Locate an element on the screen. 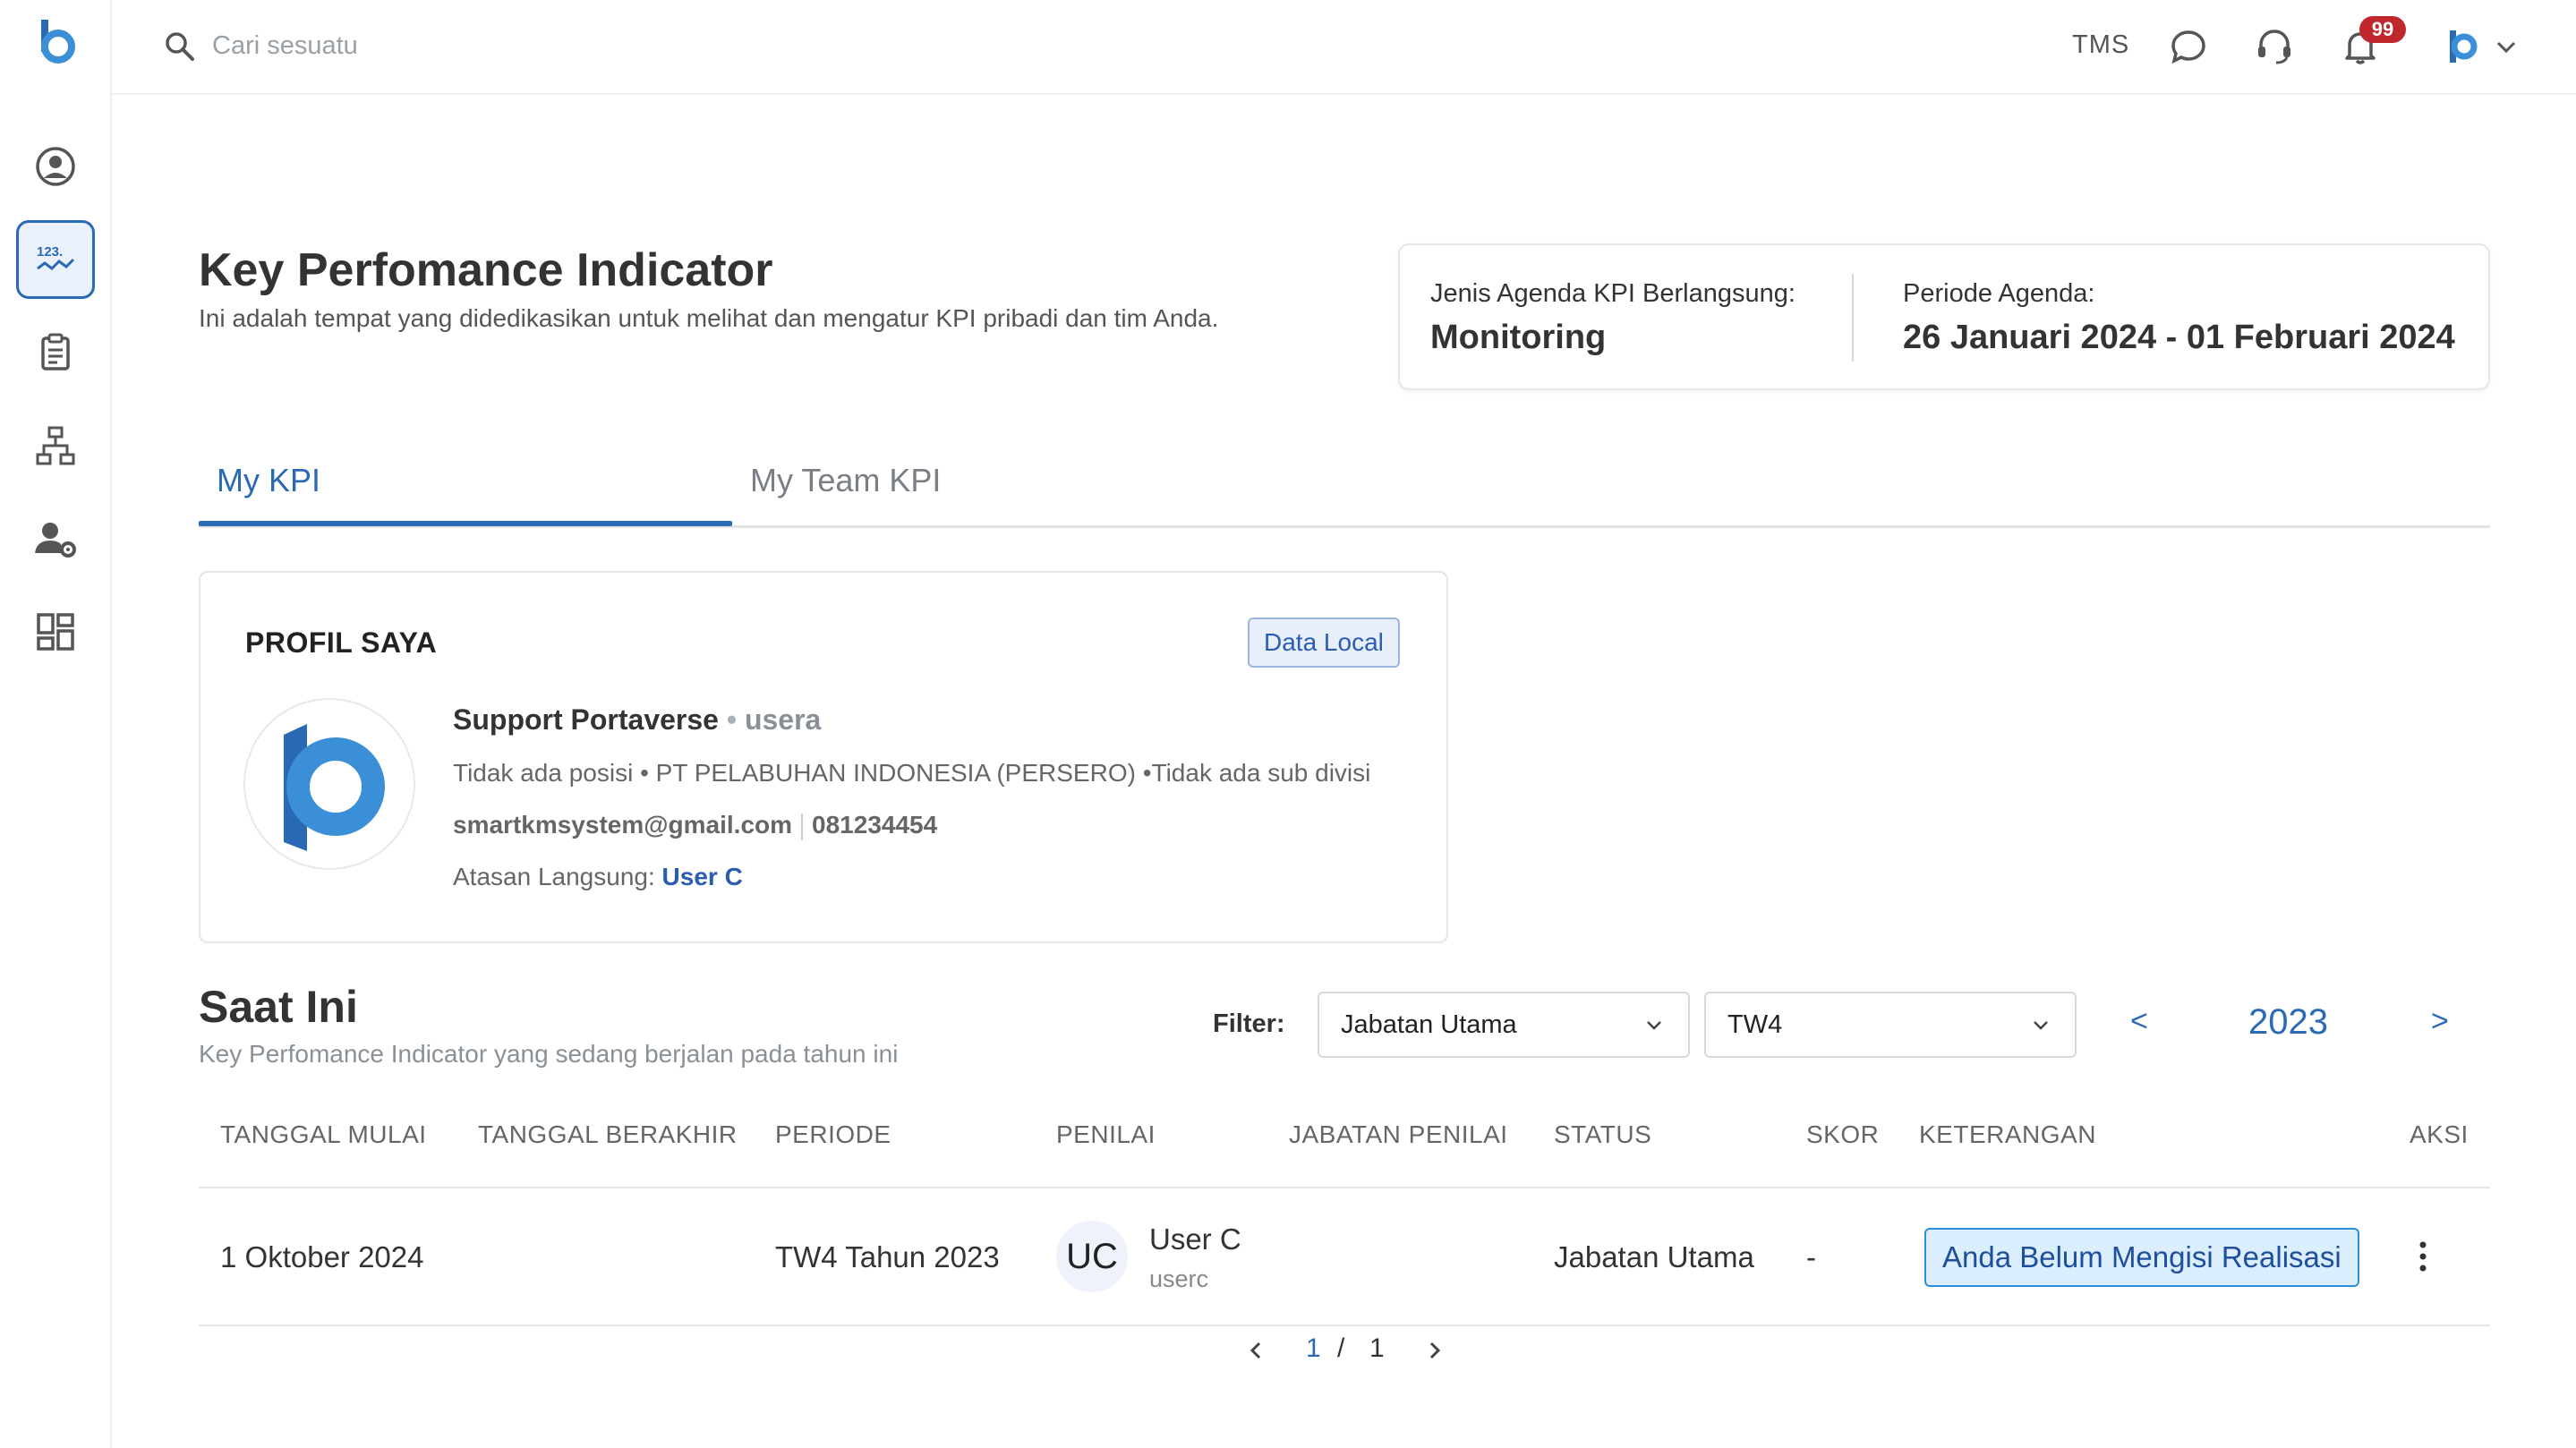 The width and height of the screenshot is (2576, 1448). sidebar: 123. is located at coordinates (56, 724).